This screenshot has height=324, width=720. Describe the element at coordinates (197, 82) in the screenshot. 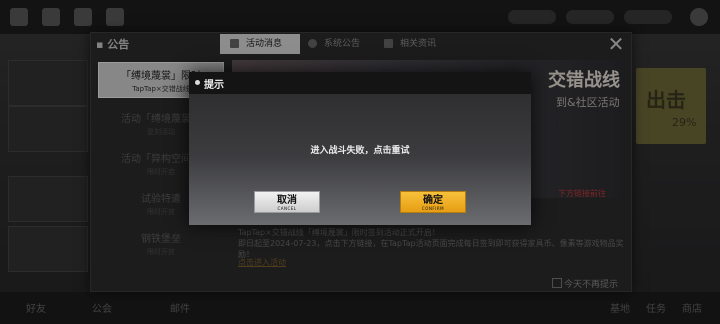

I see `dot-icon` at that location.